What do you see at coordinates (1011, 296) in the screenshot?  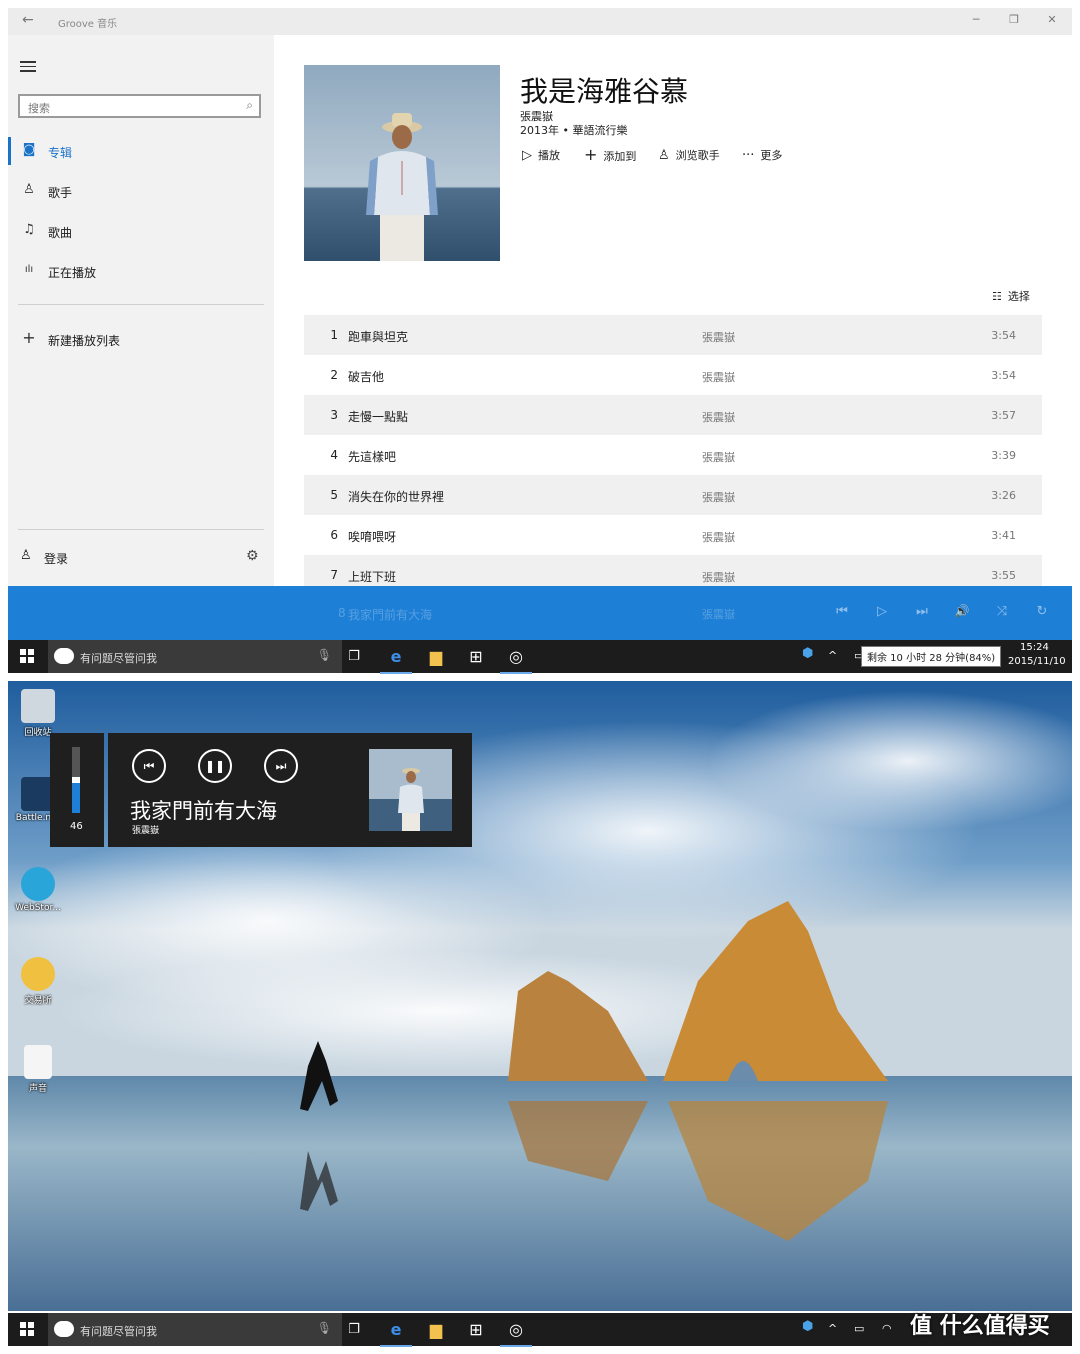 I see `select-button: ☷ 选择` at bounding box center [1011, 296].